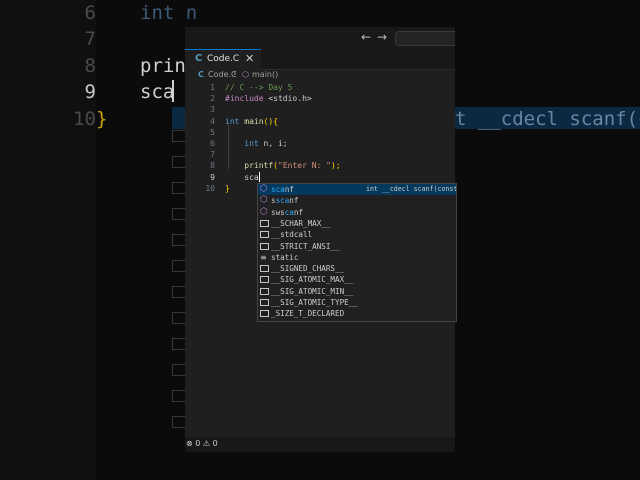  I want to click on line-number: 8, so click(212, 166).